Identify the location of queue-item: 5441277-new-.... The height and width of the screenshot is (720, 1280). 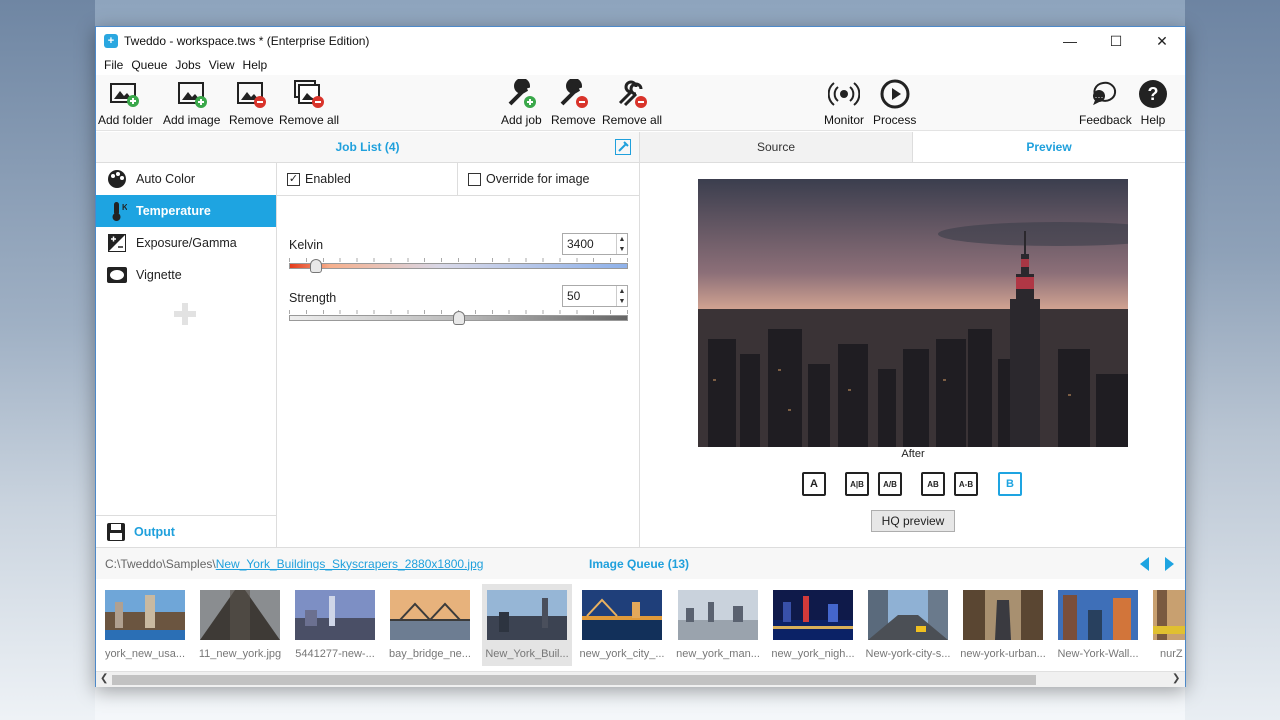
(335, 625).